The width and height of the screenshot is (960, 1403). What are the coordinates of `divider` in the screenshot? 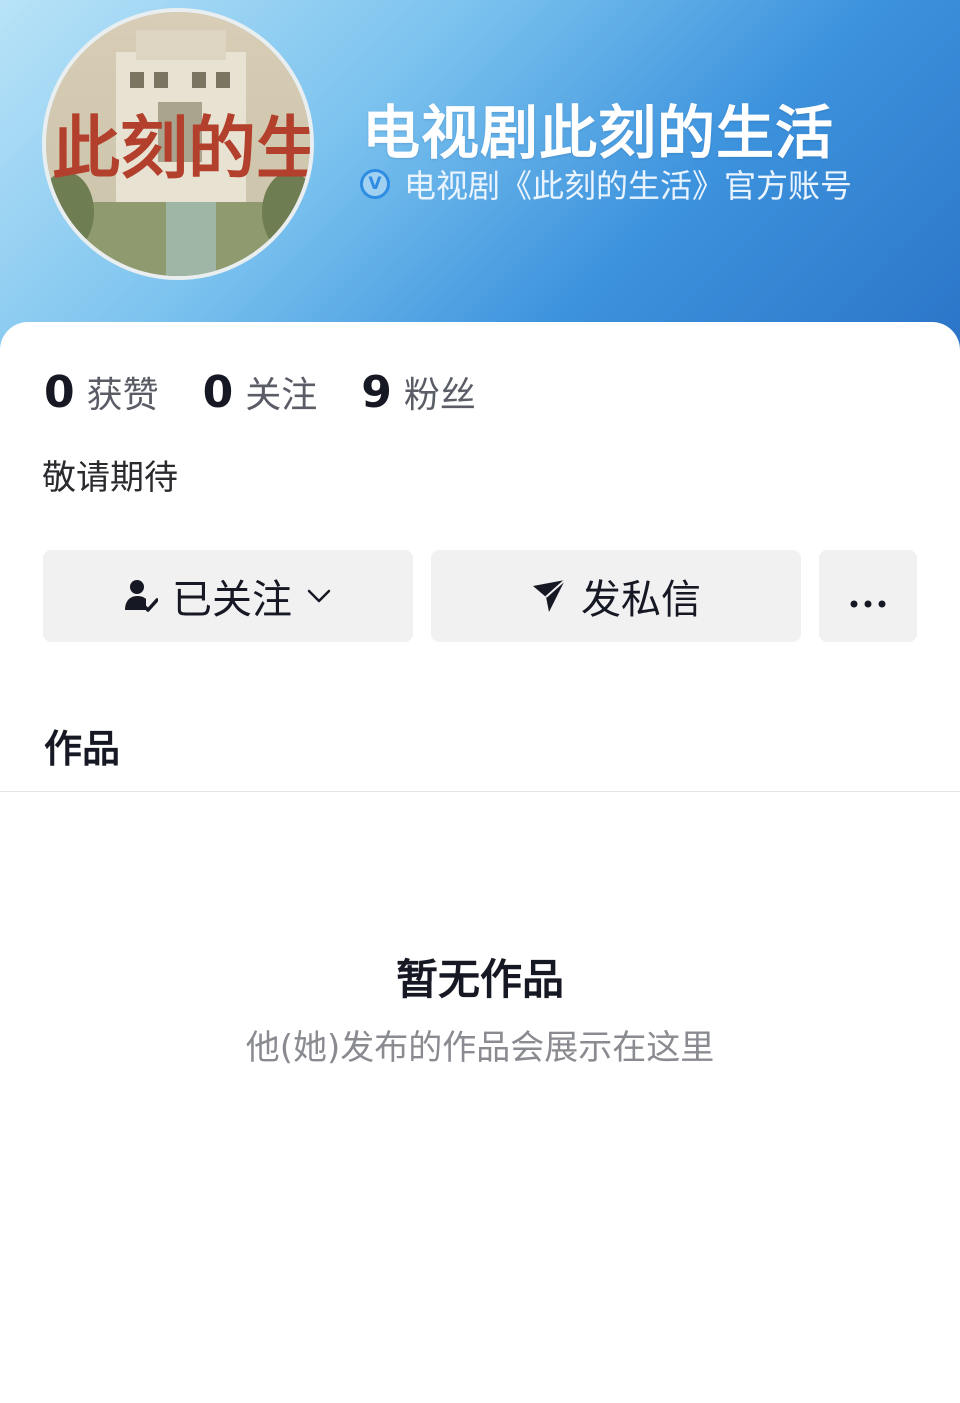 It's located at (480, 791).